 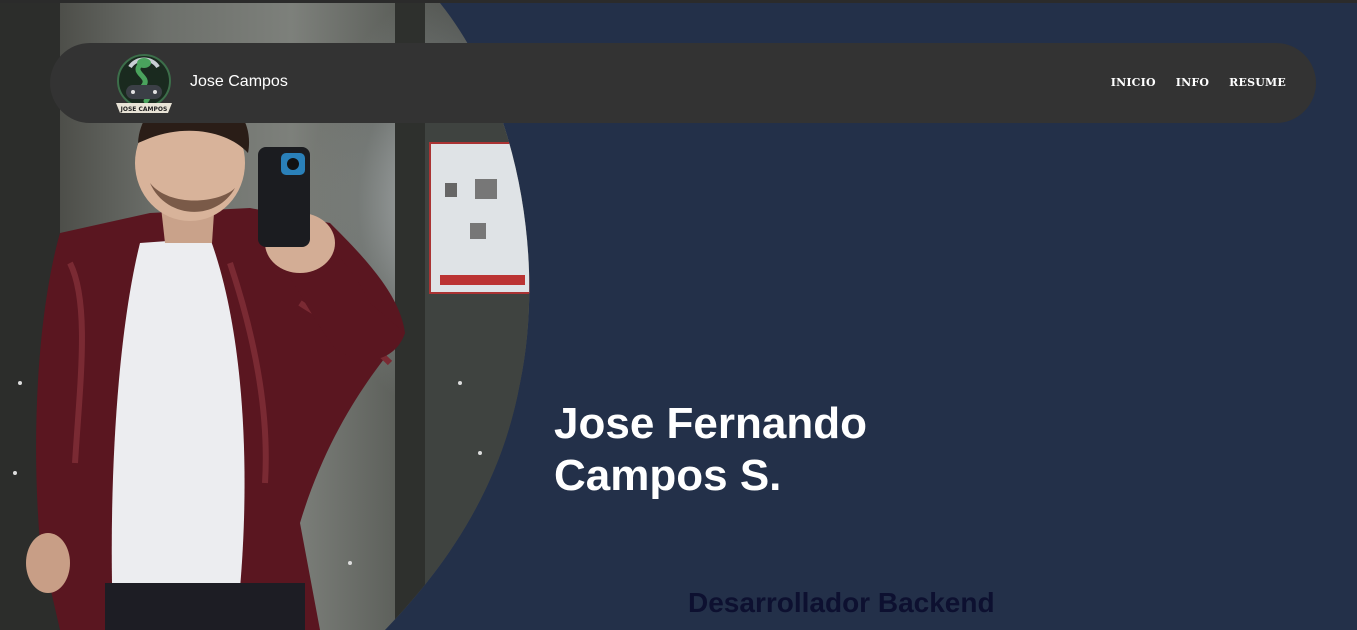 What do you see at coordinates (678, 1) in the screenshot?
I see `top-border` at bounding box center [678, 1].